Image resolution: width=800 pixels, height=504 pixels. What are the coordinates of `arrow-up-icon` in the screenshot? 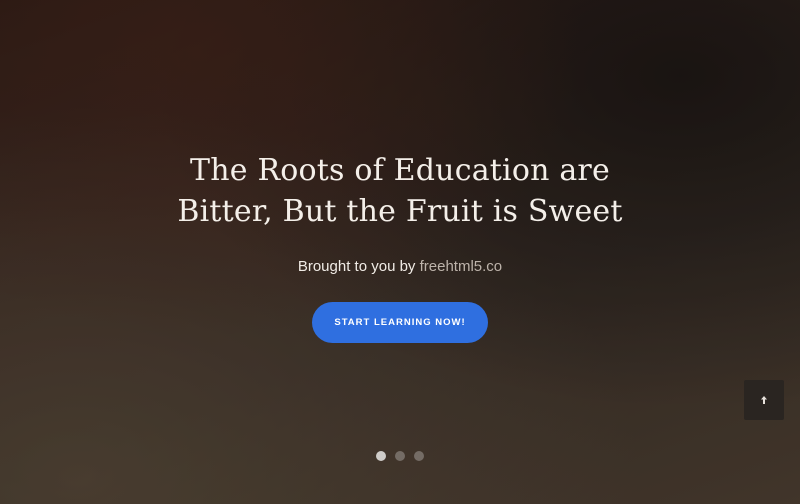 It's located at (764, 400).